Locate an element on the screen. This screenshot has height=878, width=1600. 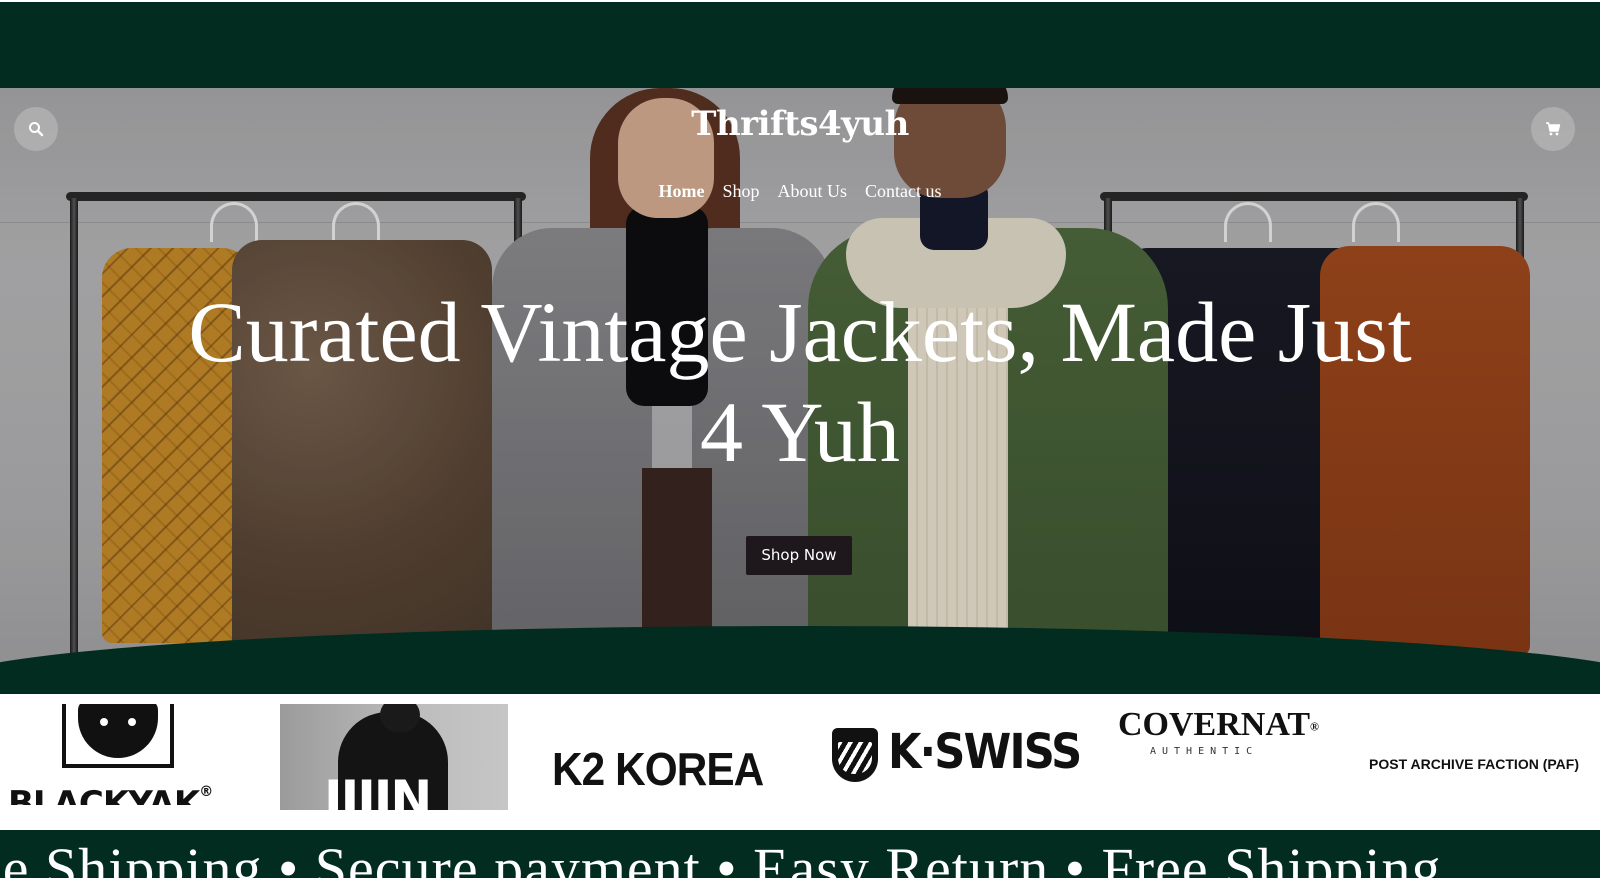
brand-photo-logo: JJJJN is located at coordinates (394, 757).